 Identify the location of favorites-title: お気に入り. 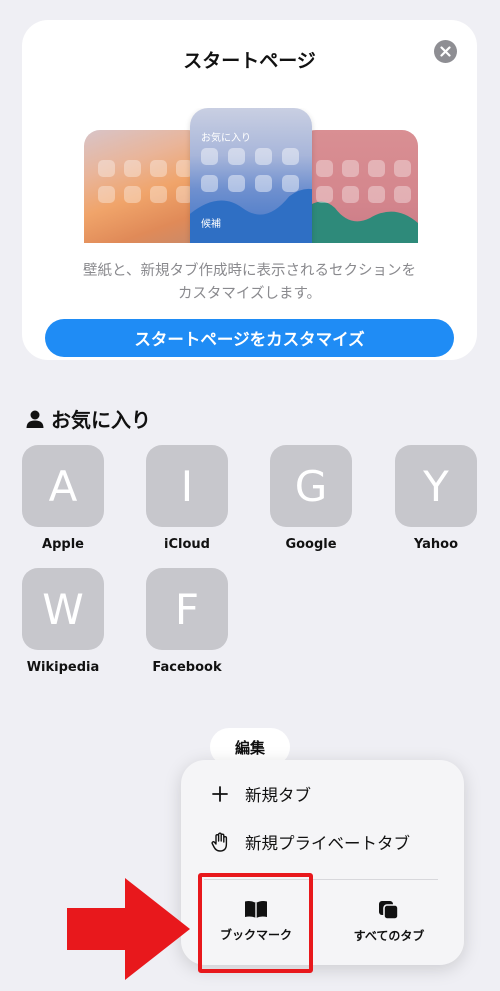
(101, 420).